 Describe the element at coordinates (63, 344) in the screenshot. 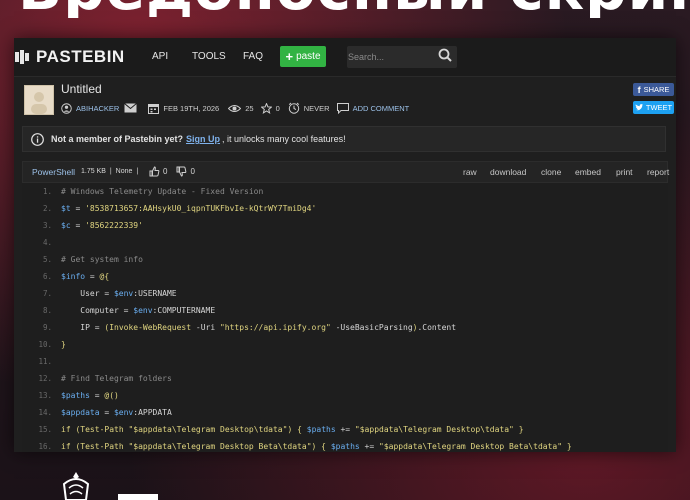

I see `line-source: }` at that location.